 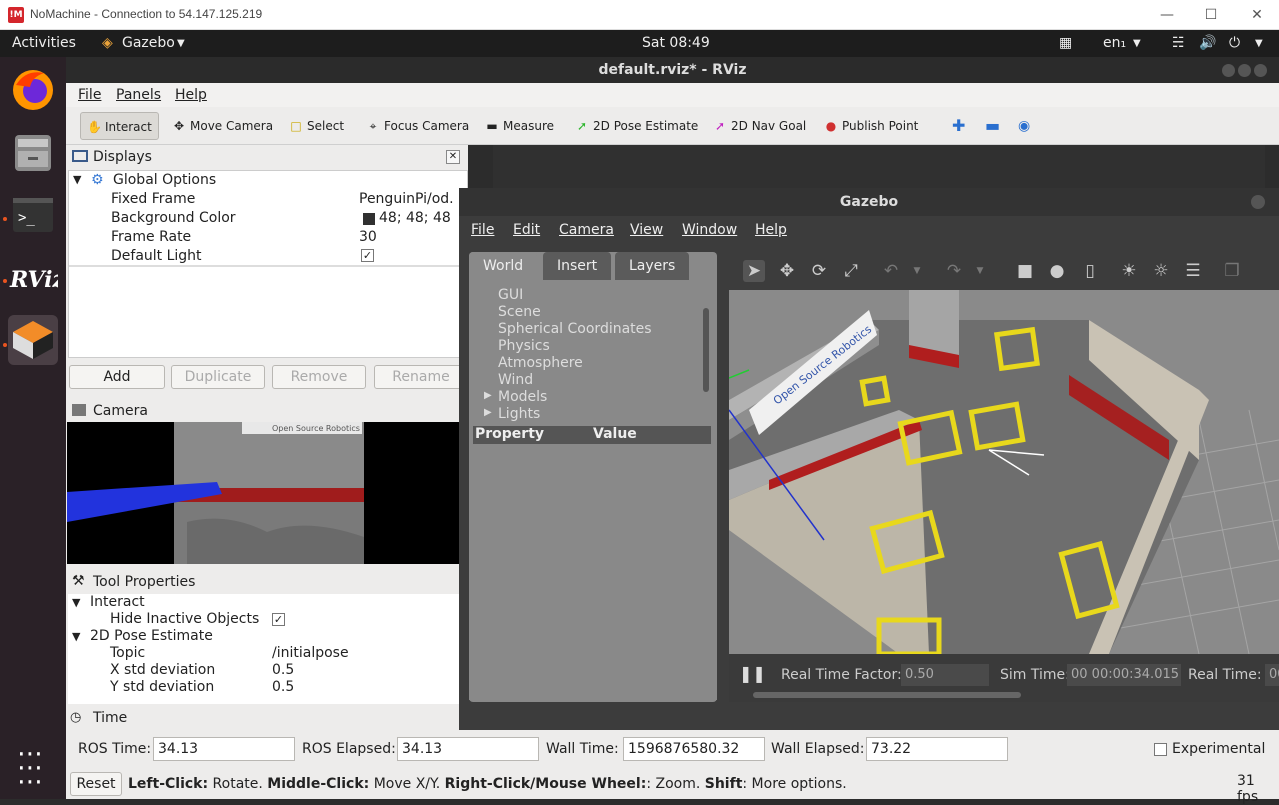 I want to click on keyboard-icon: ▦, so click(x=1065, y=43).